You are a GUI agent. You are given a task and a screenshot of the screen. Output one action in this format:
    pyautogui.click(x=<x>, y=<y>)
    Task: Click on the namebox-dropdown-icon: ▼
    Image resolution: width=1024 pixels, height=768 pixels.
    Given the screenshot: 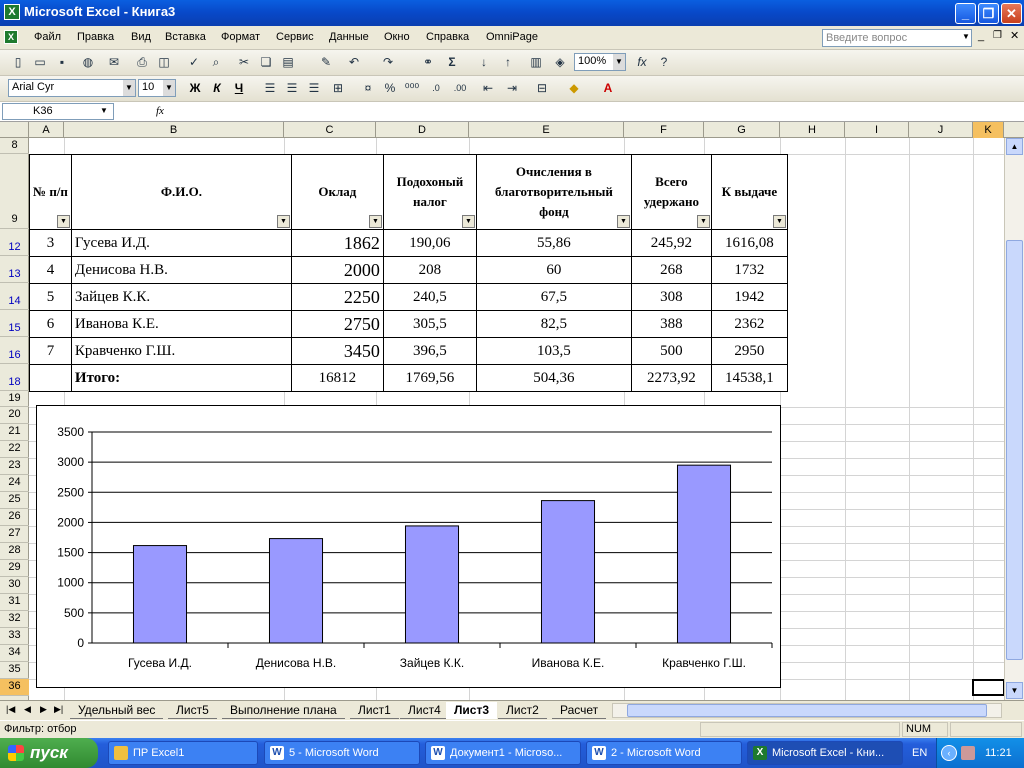 What is the action you would take?
    pyautogui.click(x=104, y=110)
    